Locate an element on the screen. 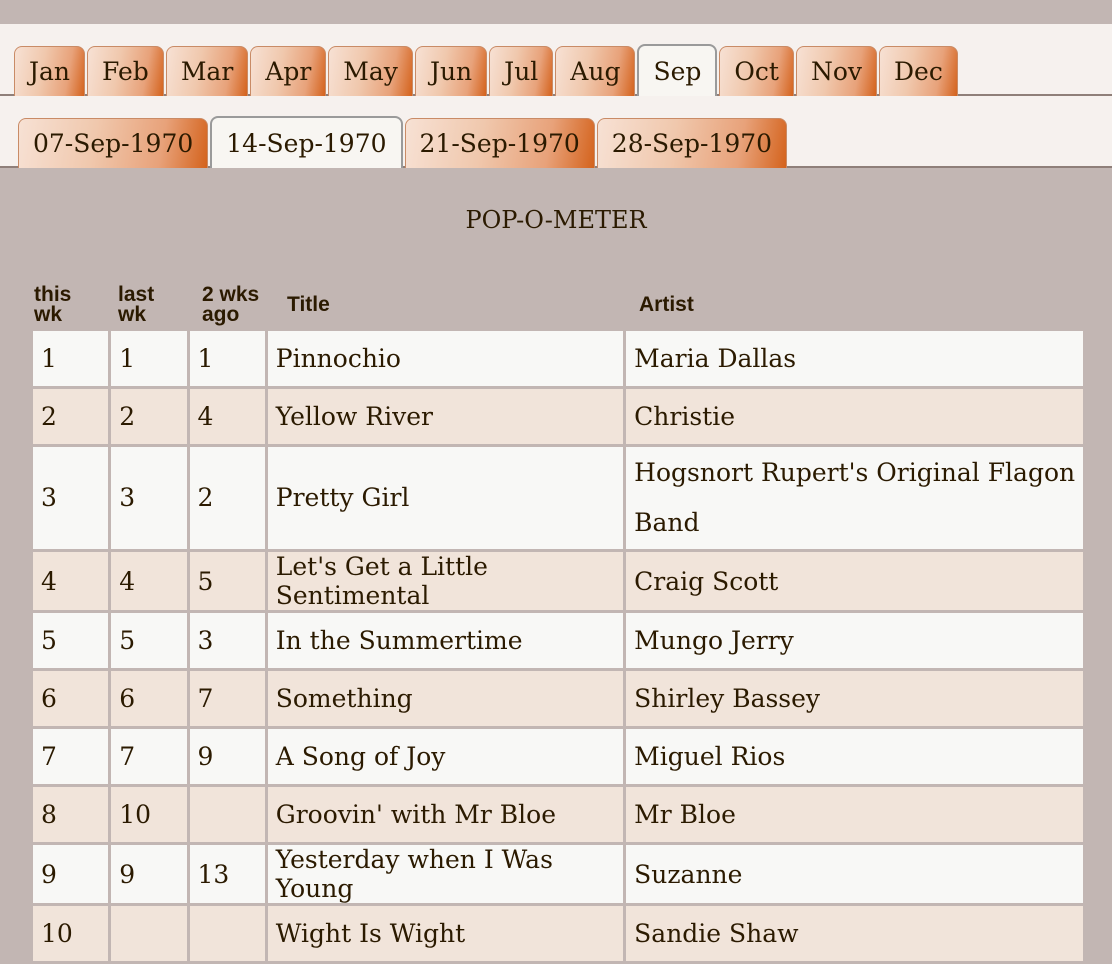 Image resolution: width=1112 pixels, height=964 pixels. month-tab-jun: Jun is located at coordinates (451, 71).